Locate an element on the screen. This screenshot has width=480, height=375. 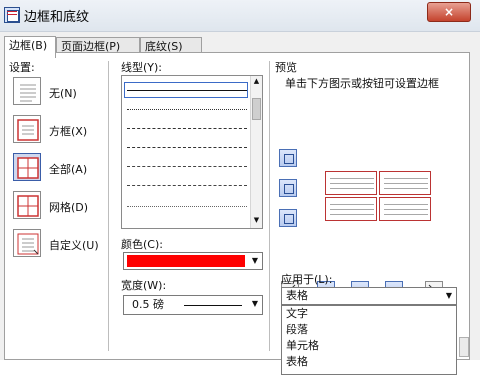
apply-to-value: 表格 is located at coordinates (297, 295).